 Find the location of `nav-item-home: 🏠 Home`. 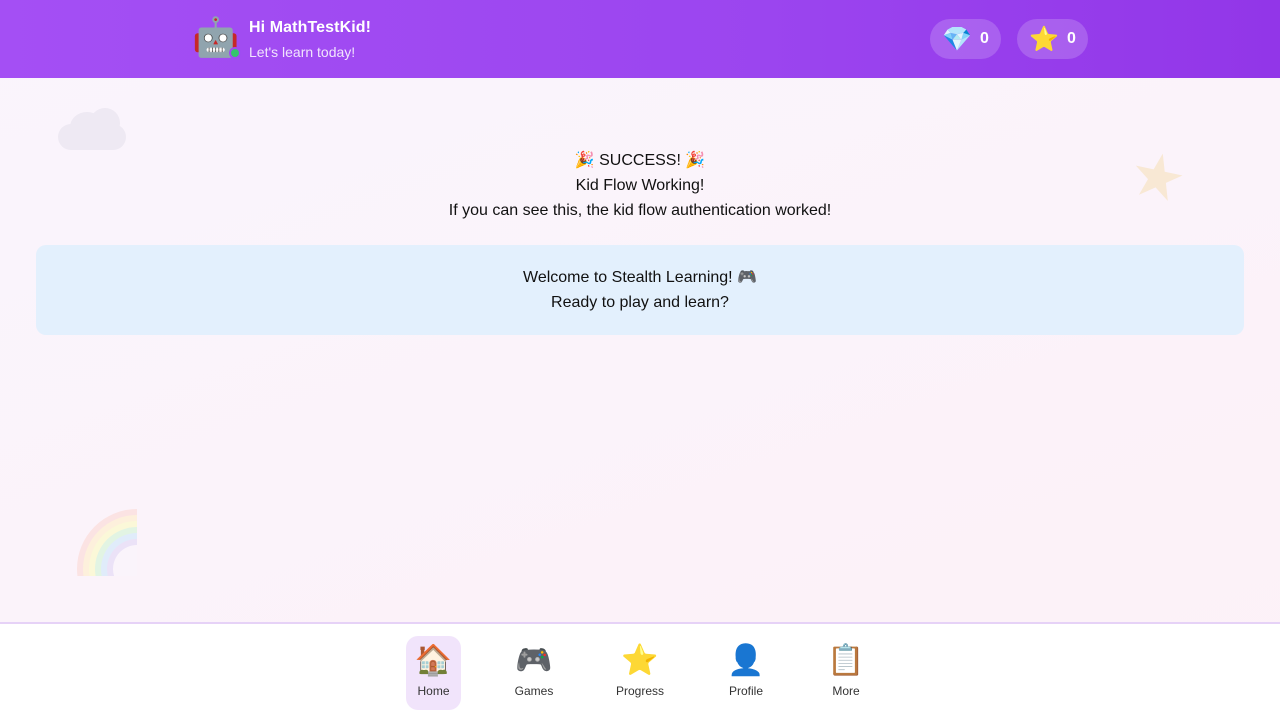

nav-item-home: 🏠 Home is located at coordinates (433, 673).